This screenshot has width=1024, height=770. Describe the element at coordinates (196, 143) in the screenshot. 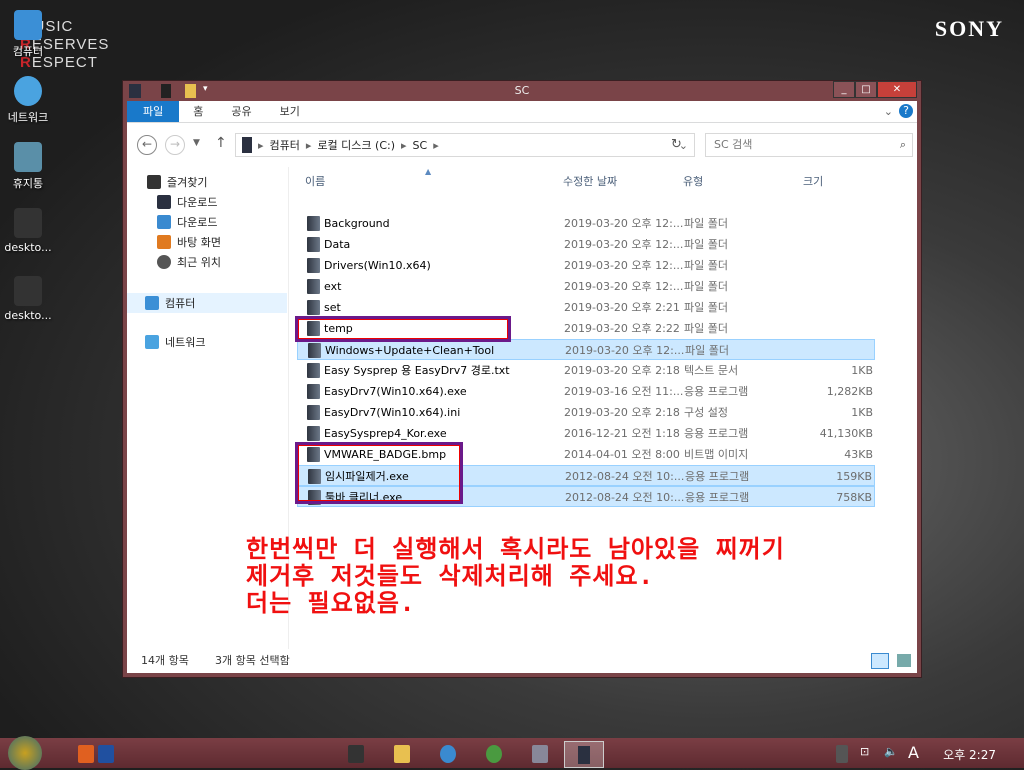

I see `recent-dropdown-icon: ▼` at that location.